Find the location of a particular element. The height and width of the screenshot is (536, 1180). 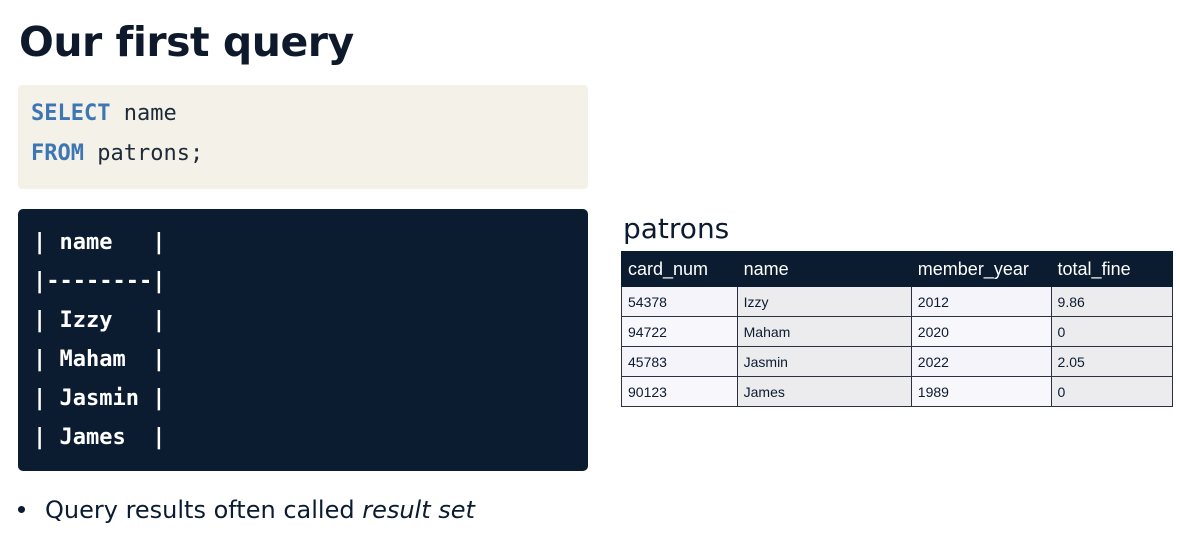

table-cell: 2022 is located at coordinates (981, 361).